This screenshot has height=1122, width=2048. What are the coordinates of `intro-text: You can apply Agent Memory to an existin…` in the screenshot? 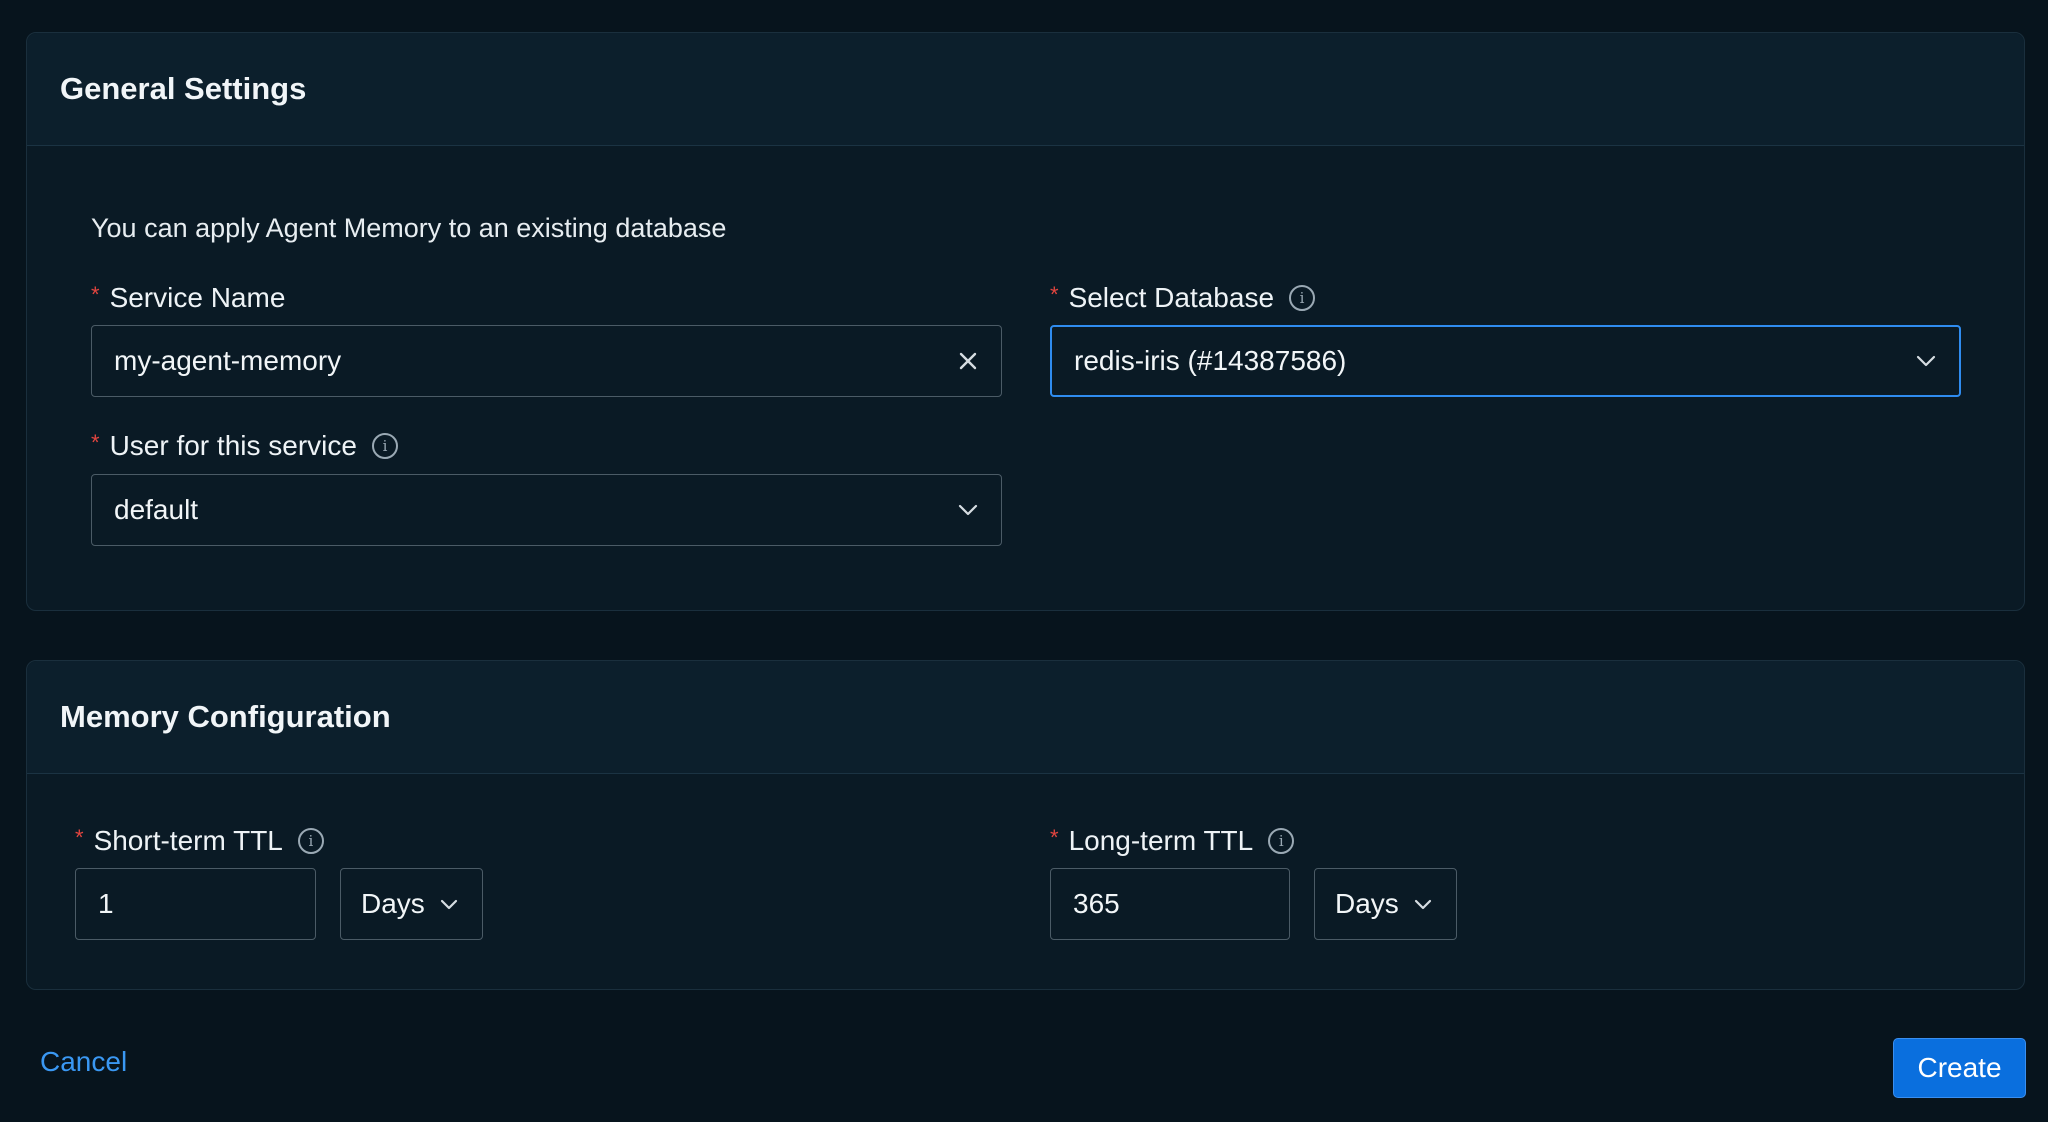 It's located at (409, 228).